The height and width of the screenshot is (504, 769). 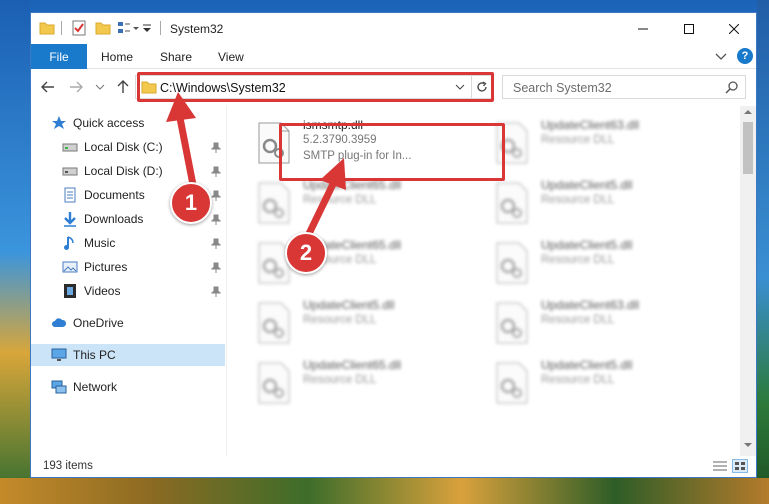 I want to click on sidebar-item-videos: Videos, so click(x=144, y=291).